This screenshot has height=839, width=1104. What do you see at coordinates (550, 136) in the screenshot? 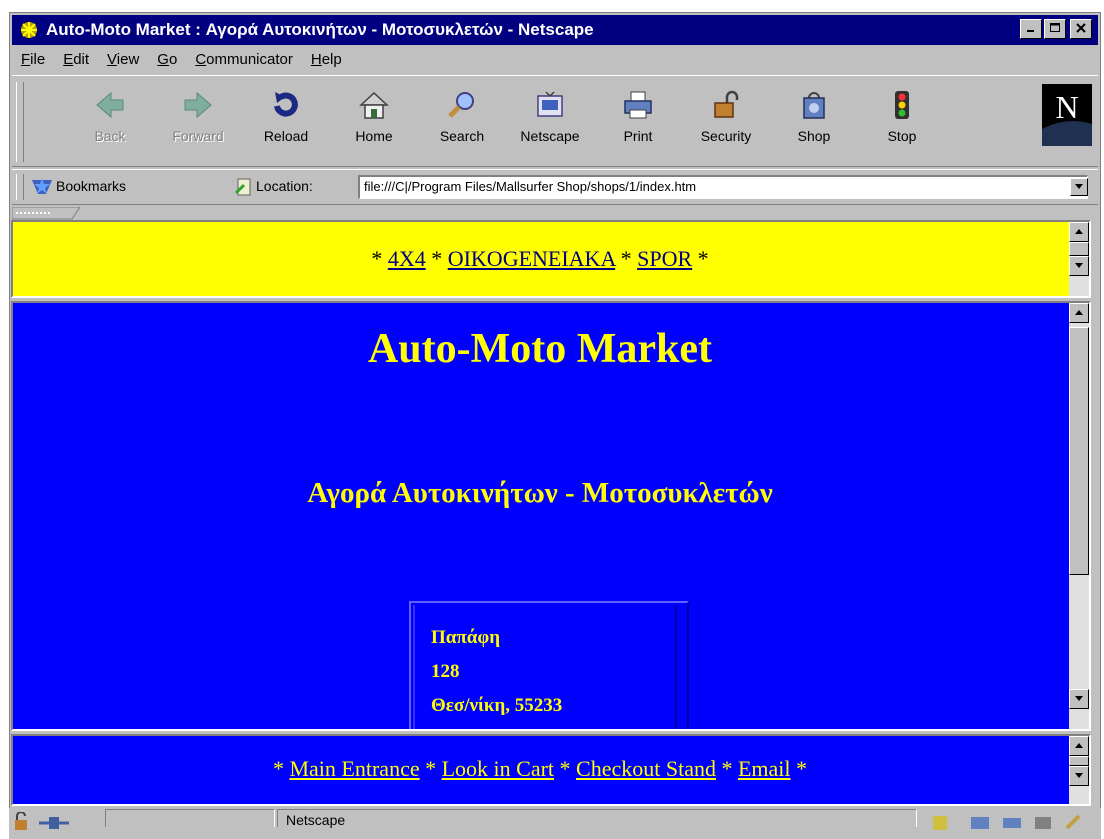
I see `netscape-label: Netscape` at bounding box center [550, 136].